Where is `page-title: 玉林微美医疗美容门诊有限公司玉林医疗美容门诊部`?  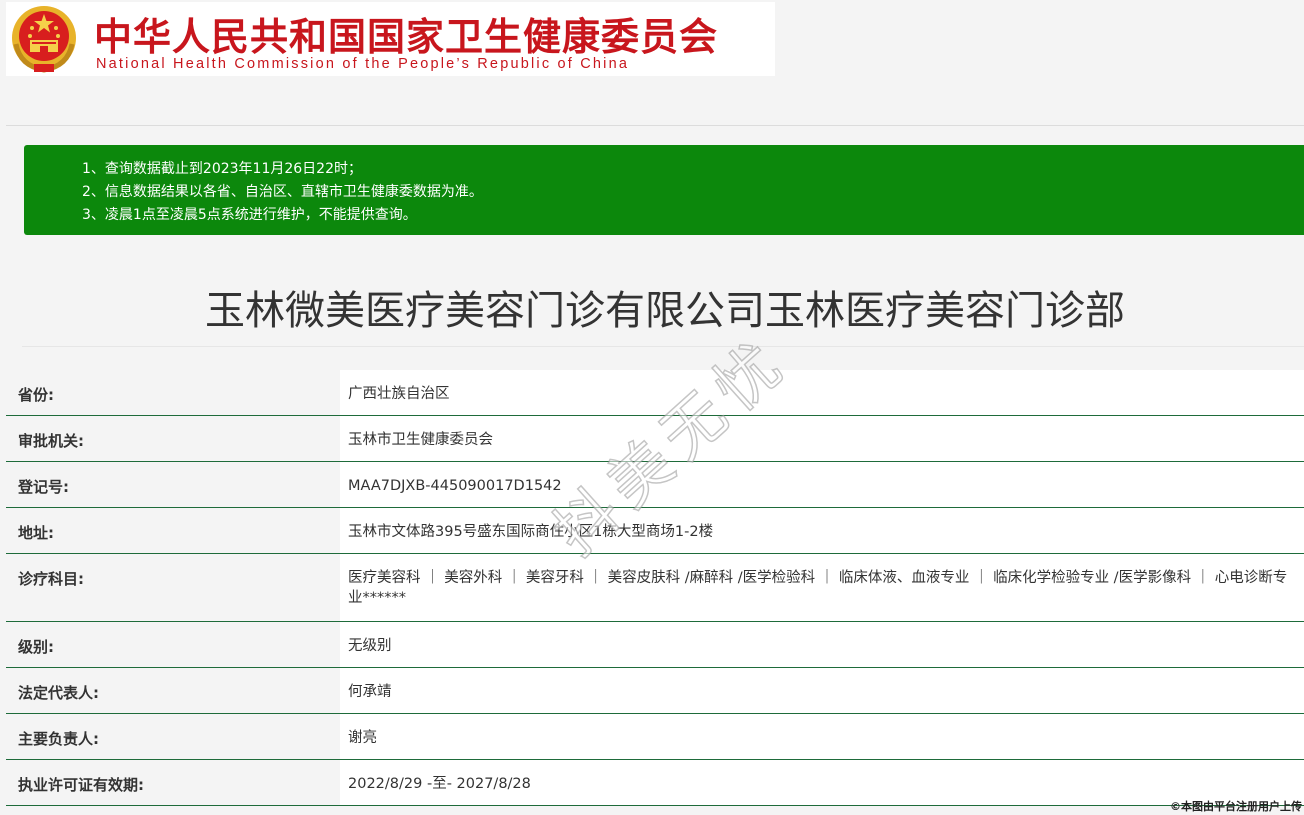 page-title: 玉林微美医疗美容门诊有限公司玉林医疗美容门诊部 is located at coordinates (665, 311).